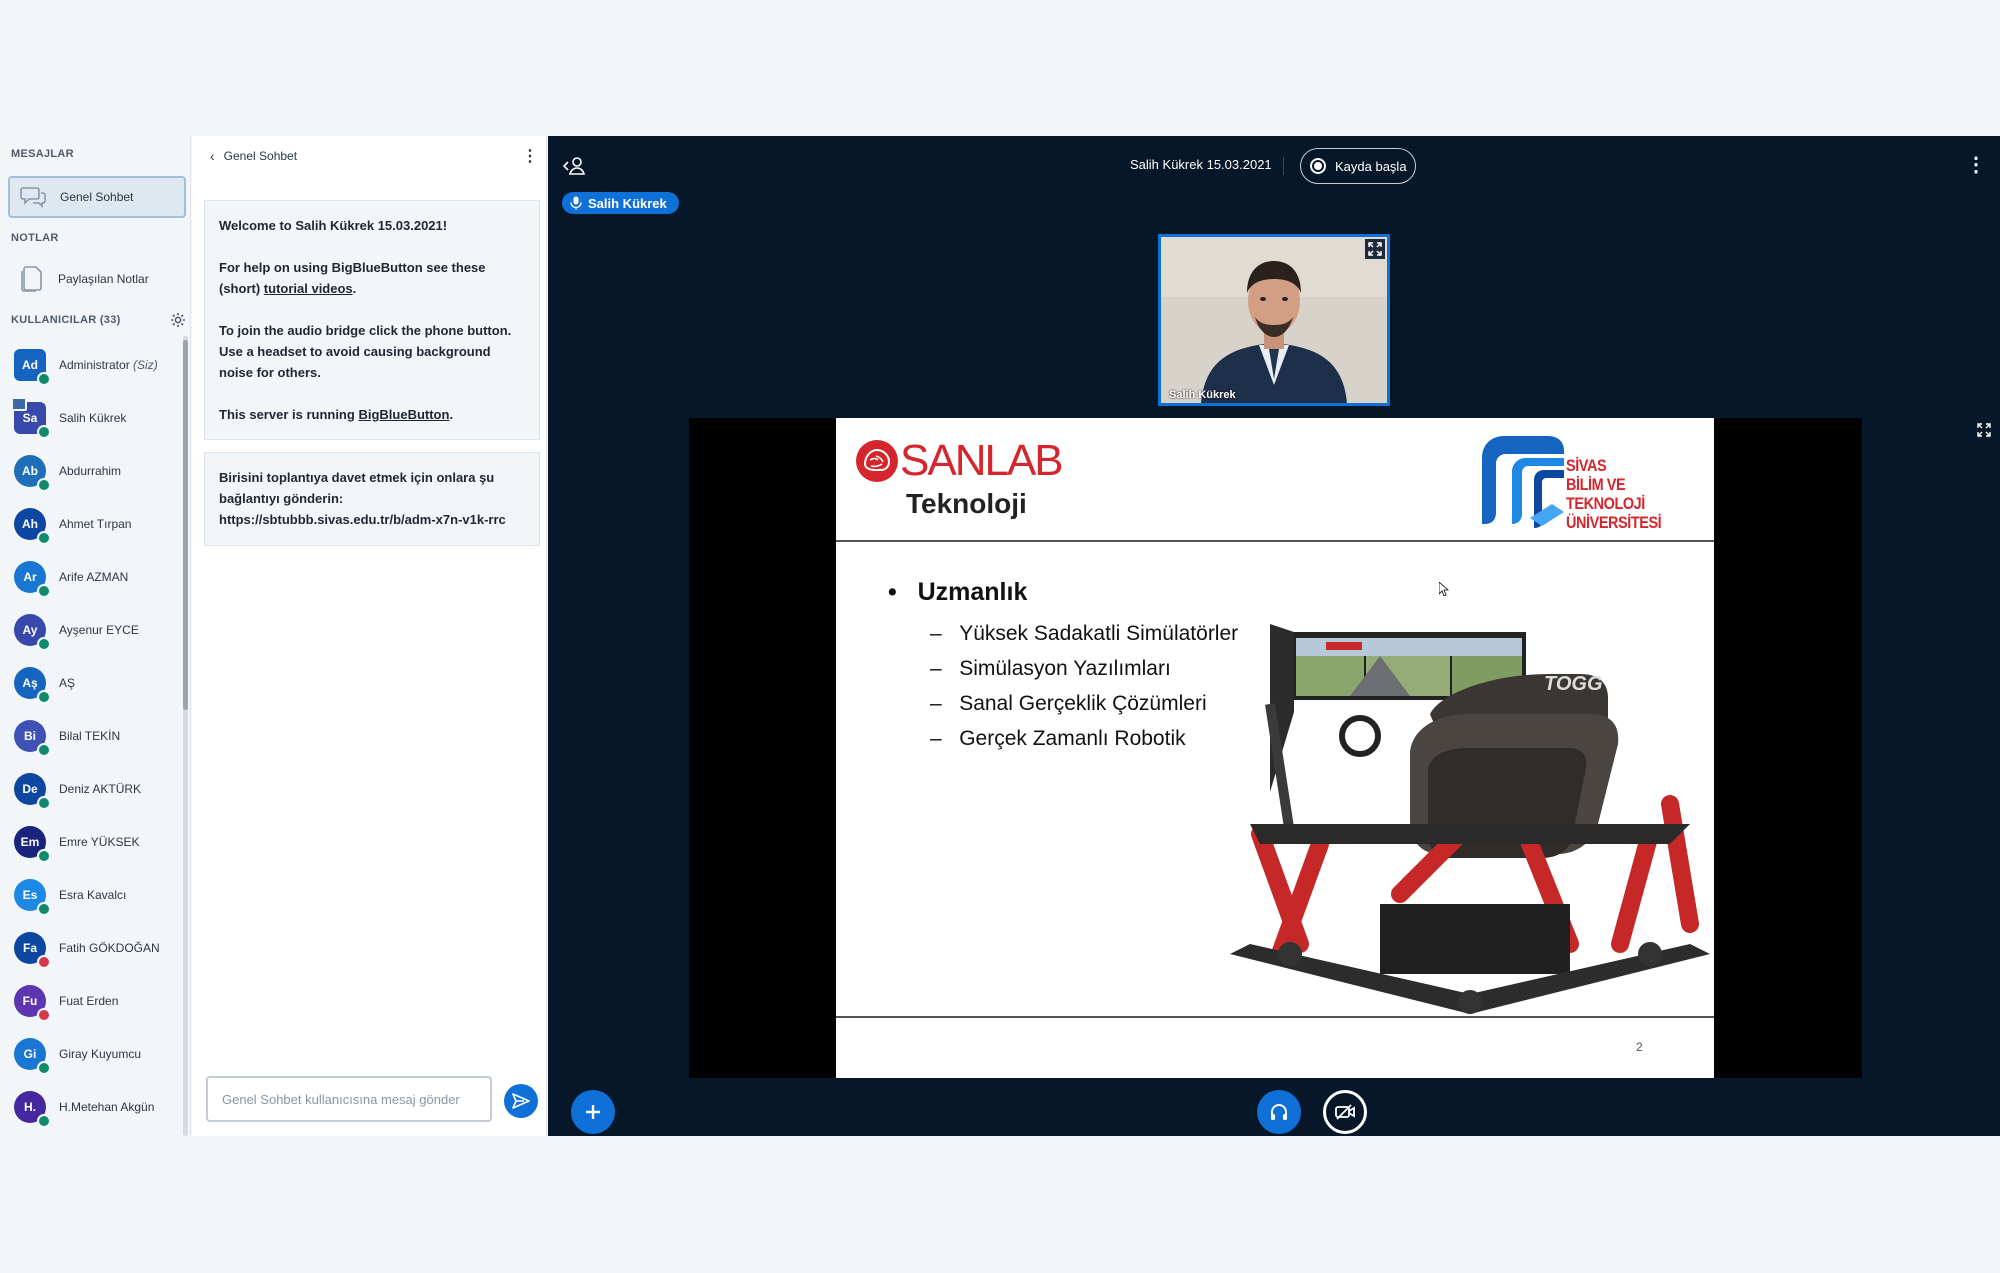 This screenshot has height=1273, width=2000. I want to click on chat-message-input: Genel Sohbet kullanıcısına mesaj gönder, so click(349, 1099).